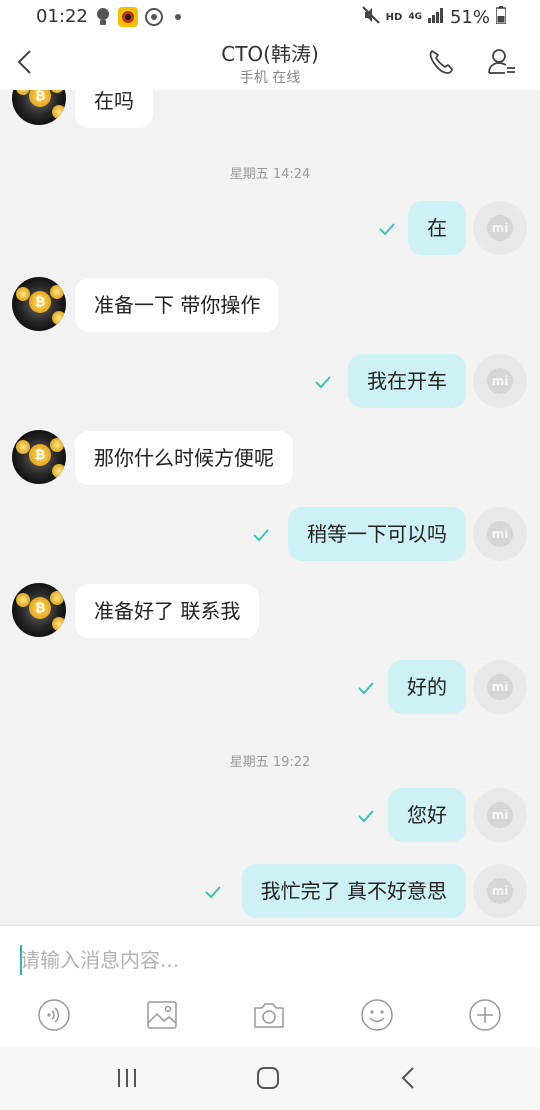 This screenshot has width=540, height=1110. Describe the element at coordinates (409, 1078) in the screenshot. I see `back-nav-icon` at that location.